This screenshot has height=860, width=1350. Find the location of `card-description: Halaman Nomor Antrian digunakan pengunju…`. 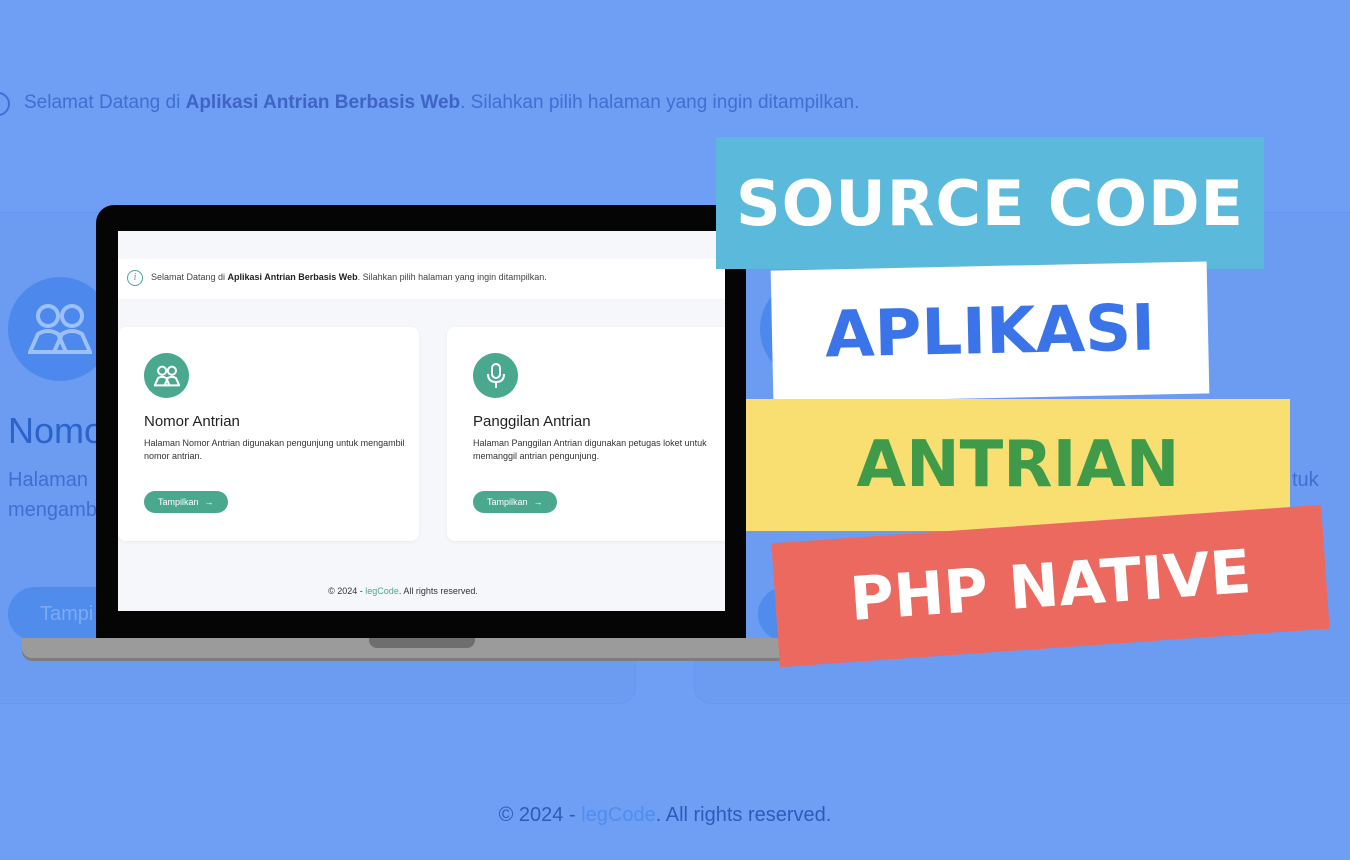

card-description: Halaman Nomor Antrian digunakan pengunju… is located at coordinates (274, 449).